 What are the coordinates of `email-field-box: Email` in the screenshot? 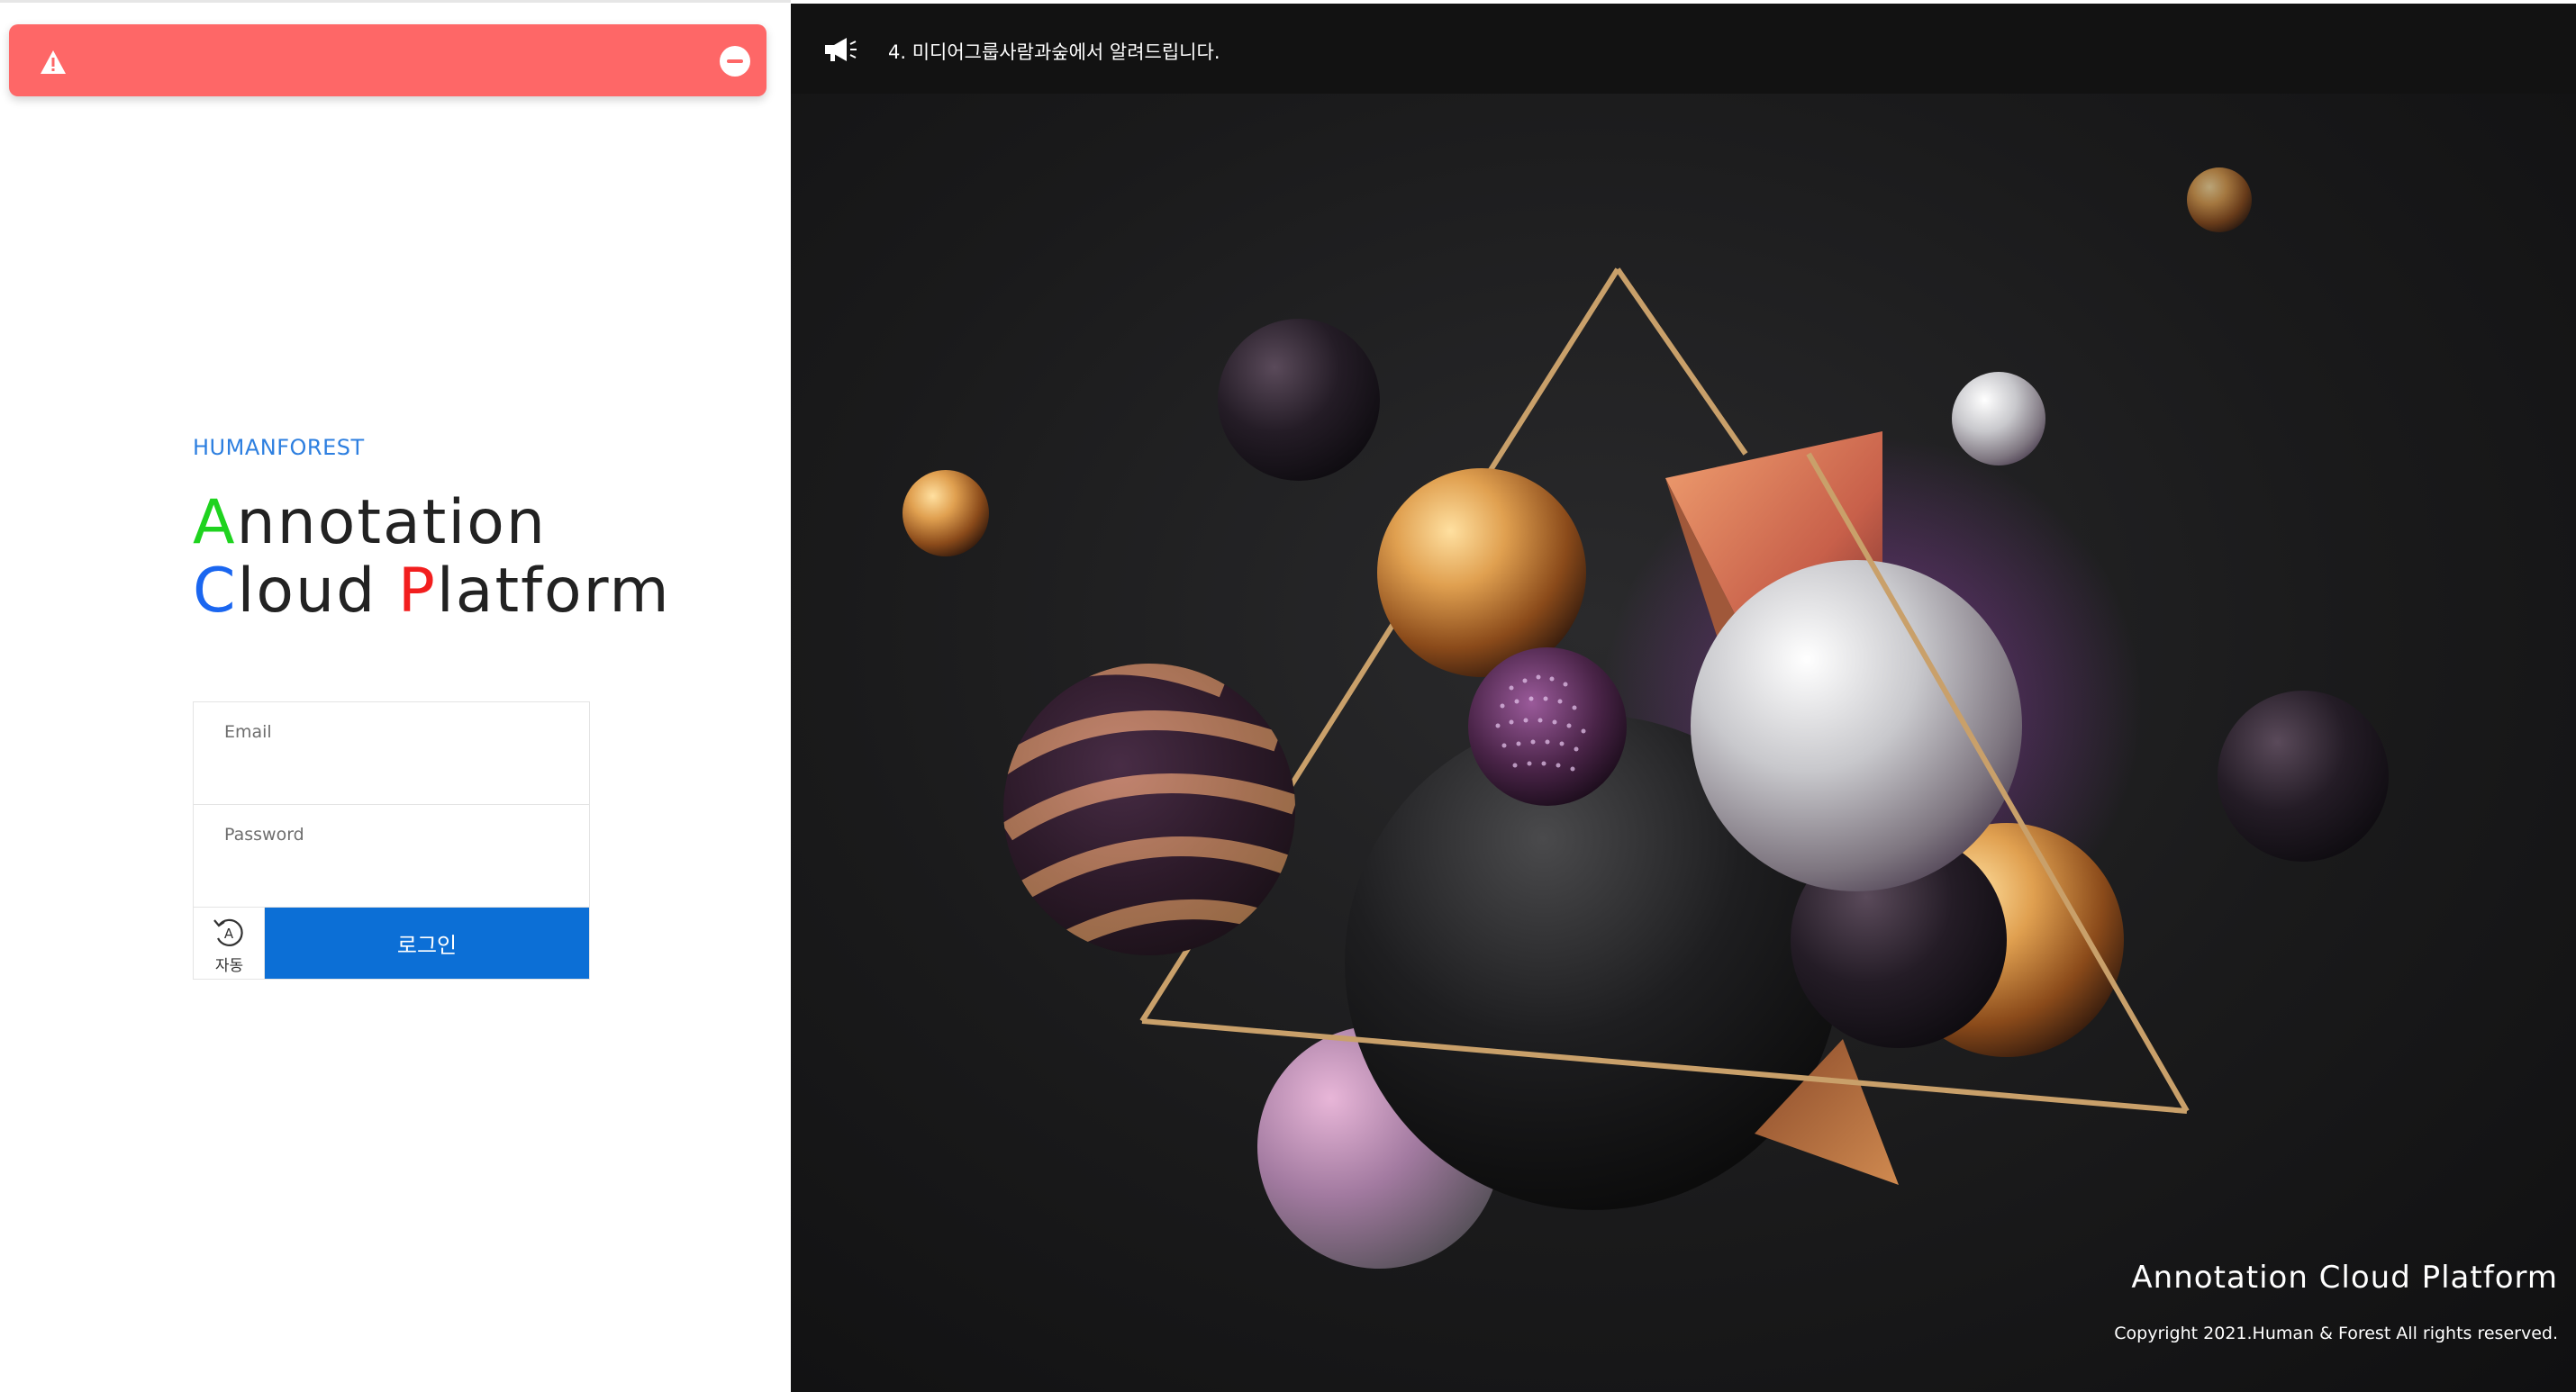 It's located at (391, 753).